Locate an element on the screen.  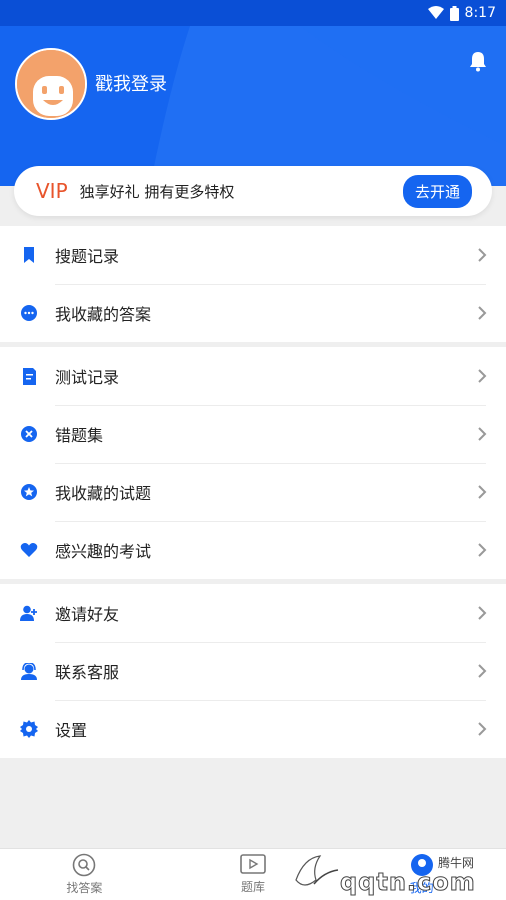
avatar is located at coordinates (51, 84).